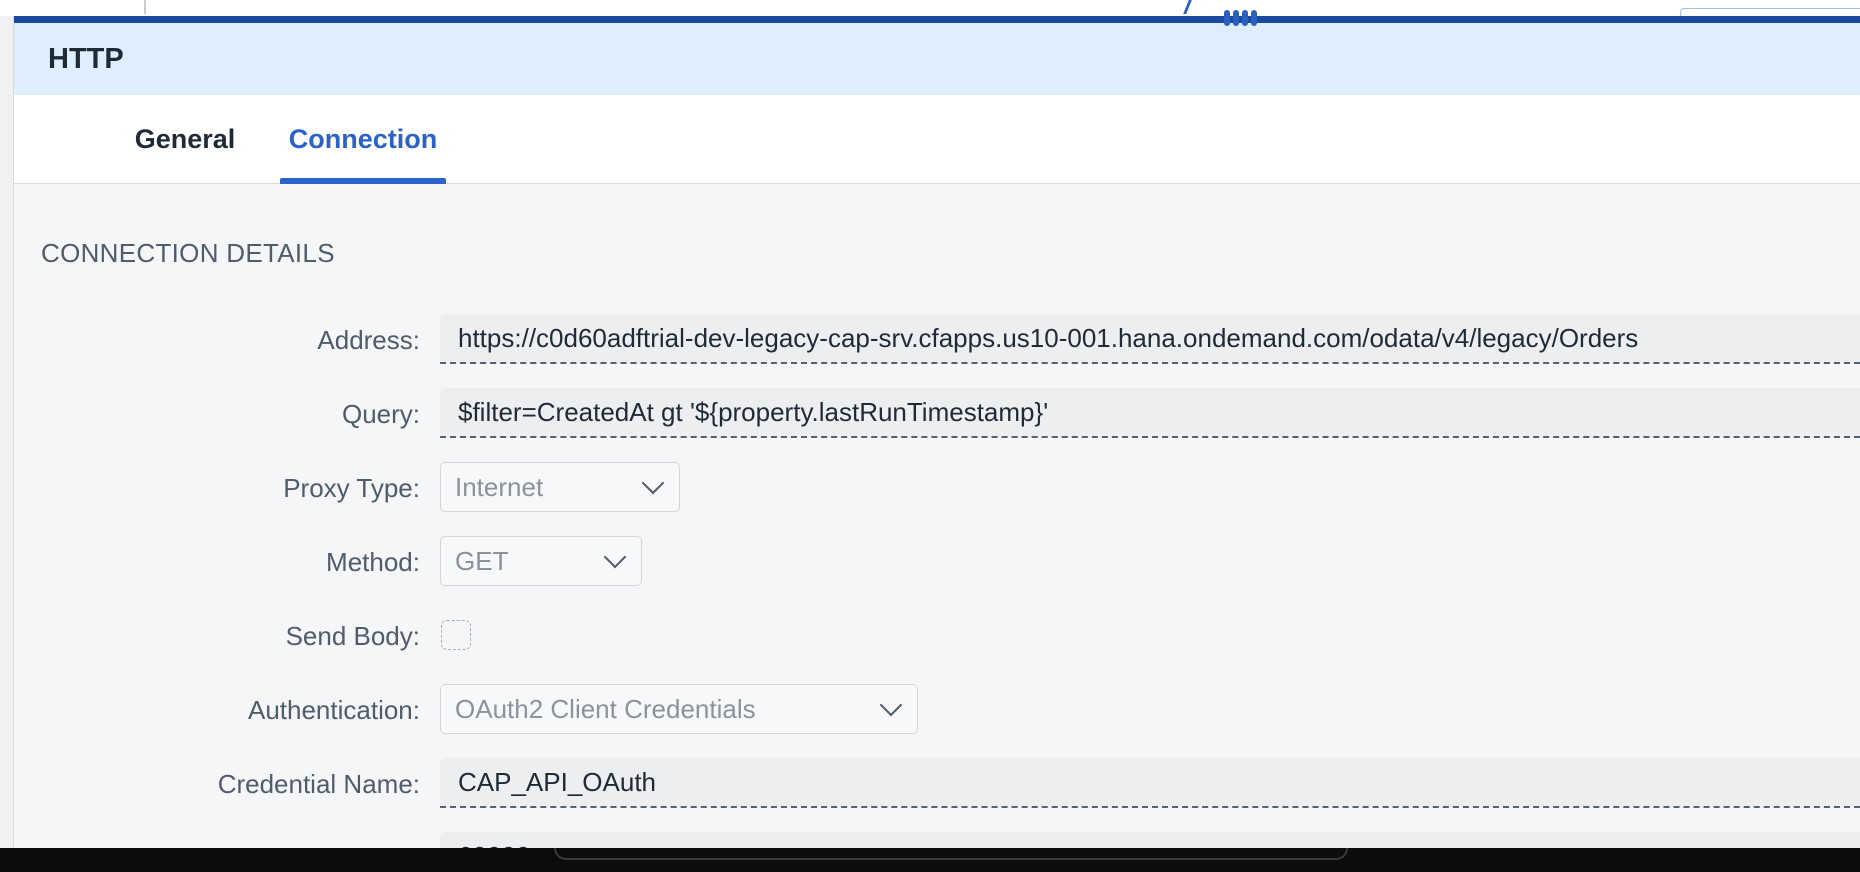  I want to click on authentication-select: OAuth2 Client Credentials, so click(679, 709).